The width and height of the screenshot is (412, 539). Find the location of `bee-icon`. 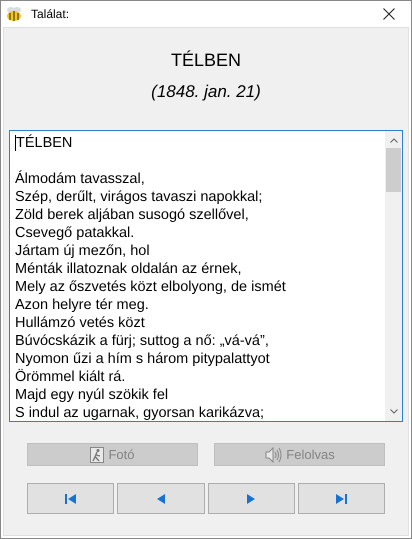

bee-icon is located at coordinates (14, 14).